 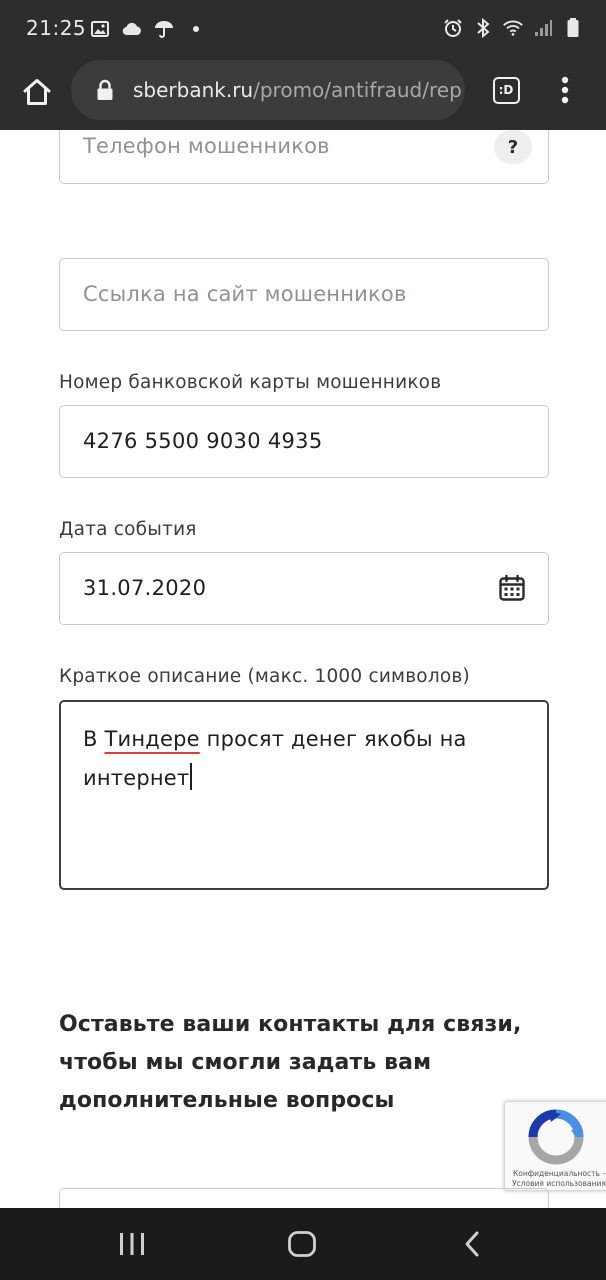 I want to click on card-field: 4276 5500 9030 4935, so click(x=304, y=441).